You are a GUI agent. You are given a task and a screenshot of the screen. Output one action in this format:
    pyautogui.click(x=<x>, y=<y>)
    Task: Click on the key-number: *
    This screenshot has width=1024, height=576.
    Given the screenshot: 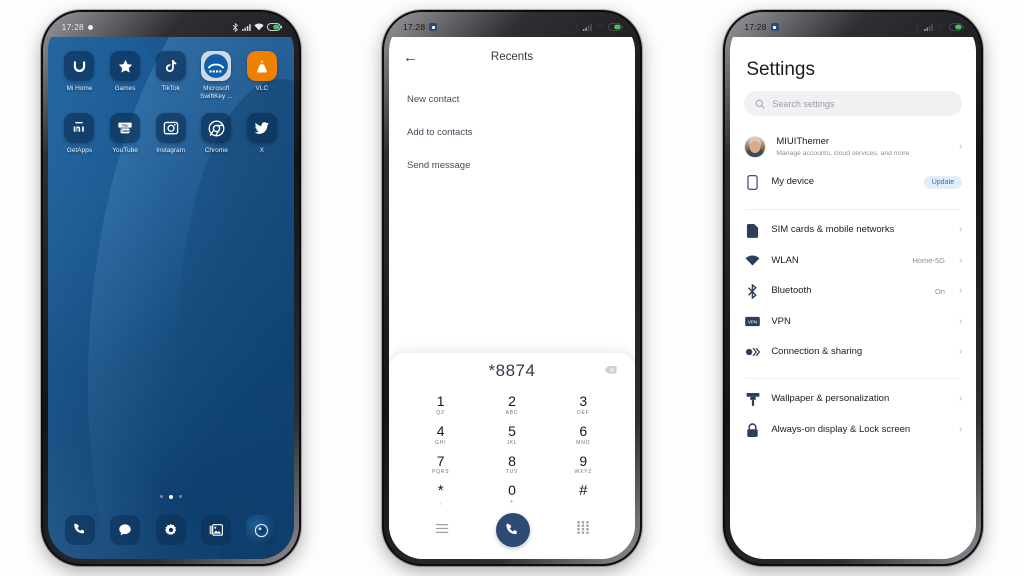 What is the action you would take?
    pyautogui.click(x=440, y=491)
    